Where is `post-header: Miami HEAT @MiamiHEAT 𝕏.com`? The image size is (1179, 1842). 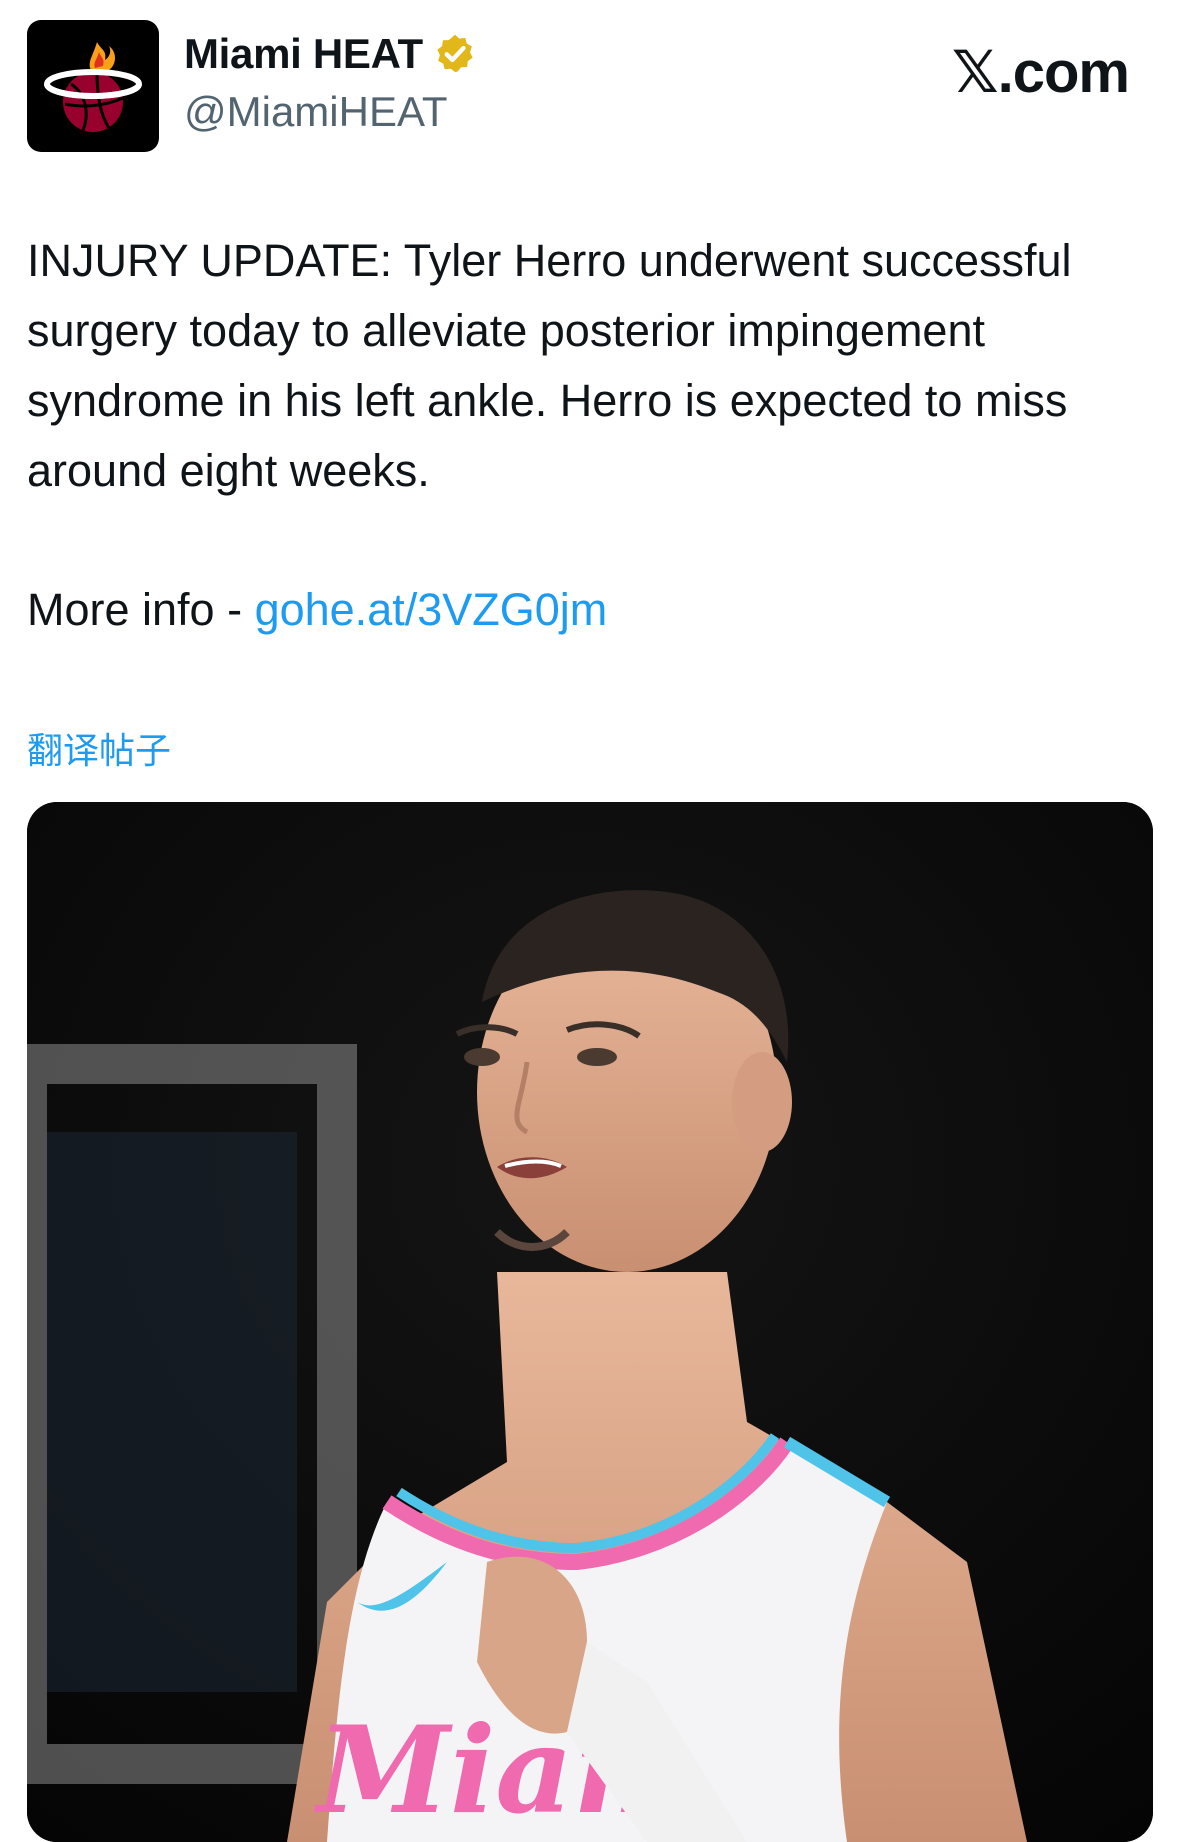 post-header: Miami HEAT @MiamiHEAT 𝕏.com is located at coordinates (589, 80).